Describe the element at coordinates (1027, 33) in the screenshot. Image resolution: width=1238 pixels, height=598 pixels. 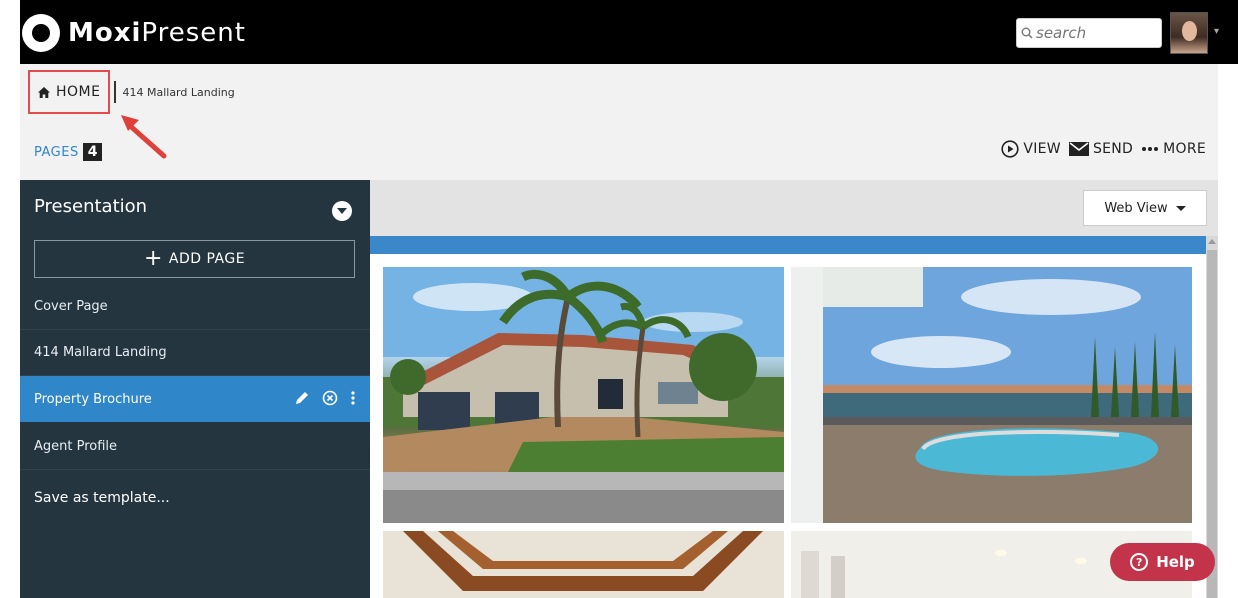
I see `search-icon` at that location.